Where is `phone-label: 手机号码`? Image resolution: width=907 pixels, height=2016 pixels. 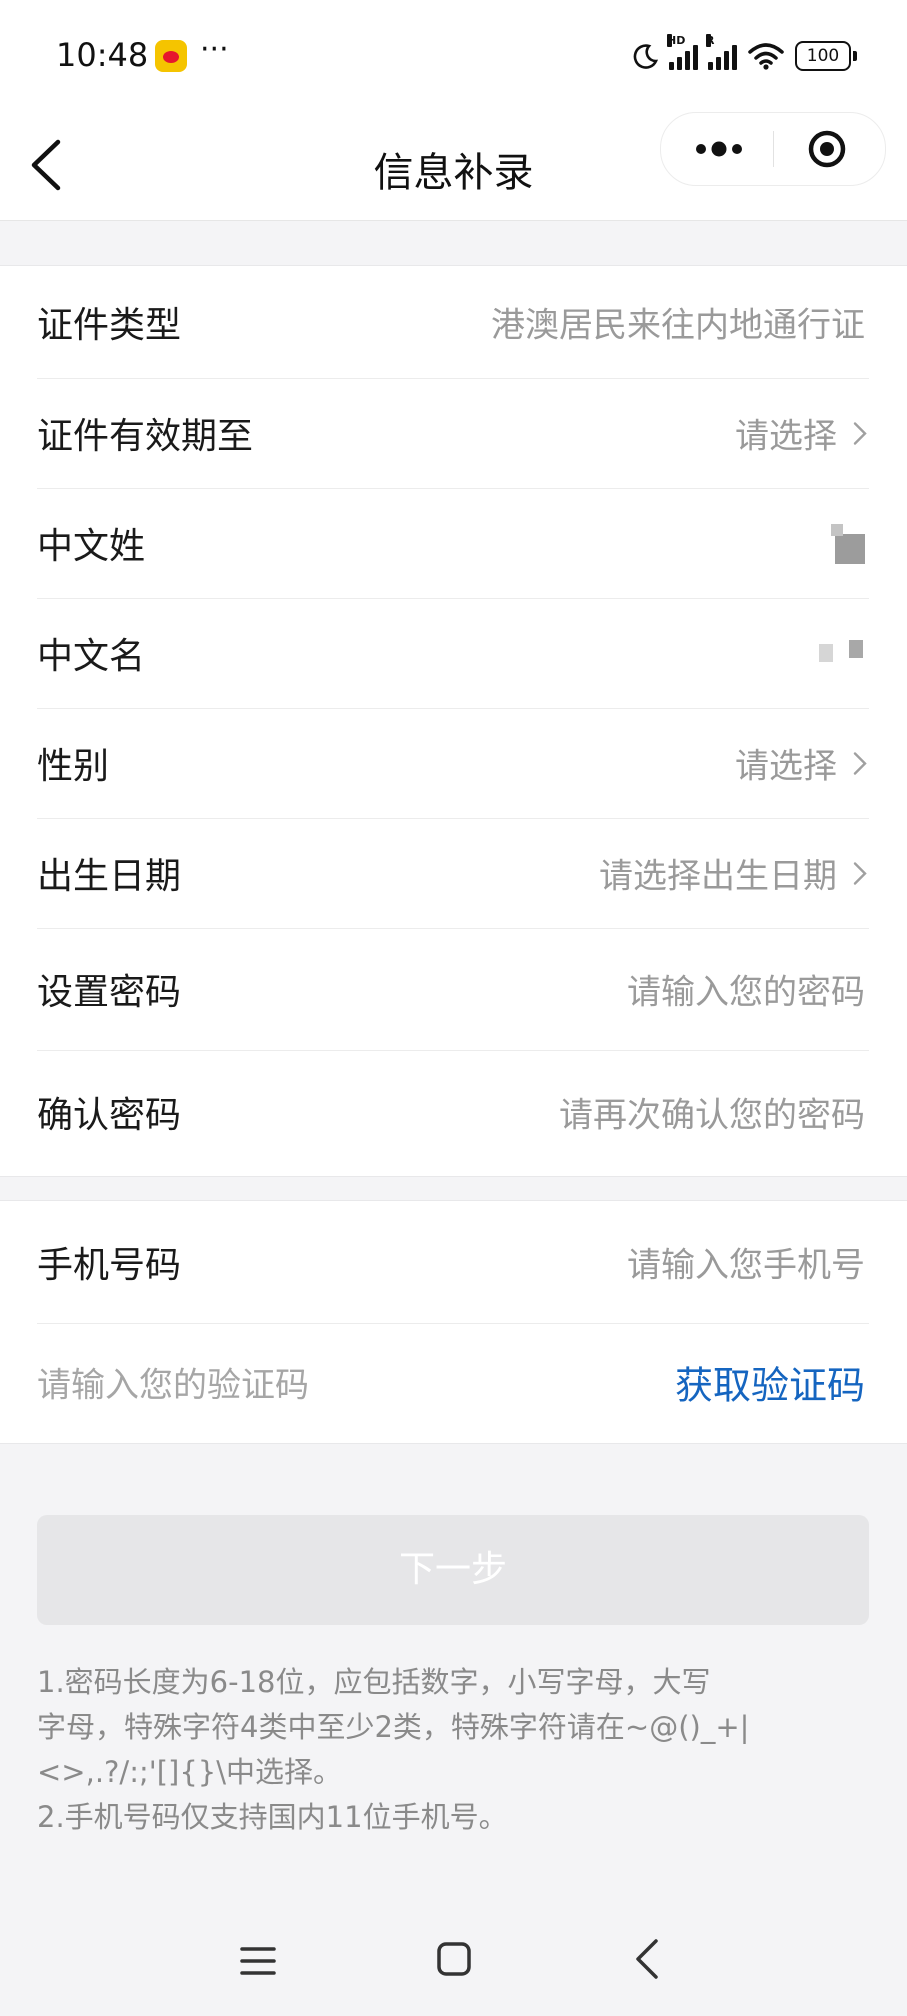 phone-label: 手机号码 is located at coordinates (109, 1265).